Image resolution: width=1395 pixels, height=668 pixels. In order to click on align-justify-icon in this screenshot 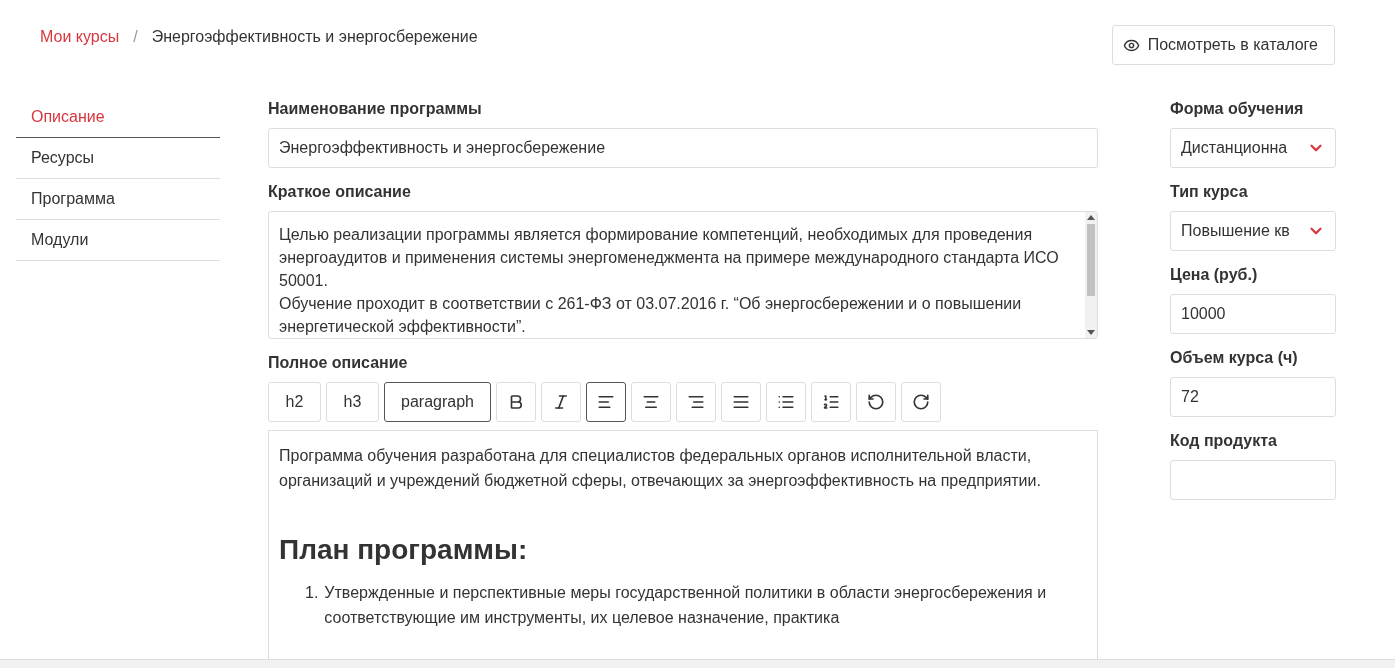, I will do `click(740, 402)`.